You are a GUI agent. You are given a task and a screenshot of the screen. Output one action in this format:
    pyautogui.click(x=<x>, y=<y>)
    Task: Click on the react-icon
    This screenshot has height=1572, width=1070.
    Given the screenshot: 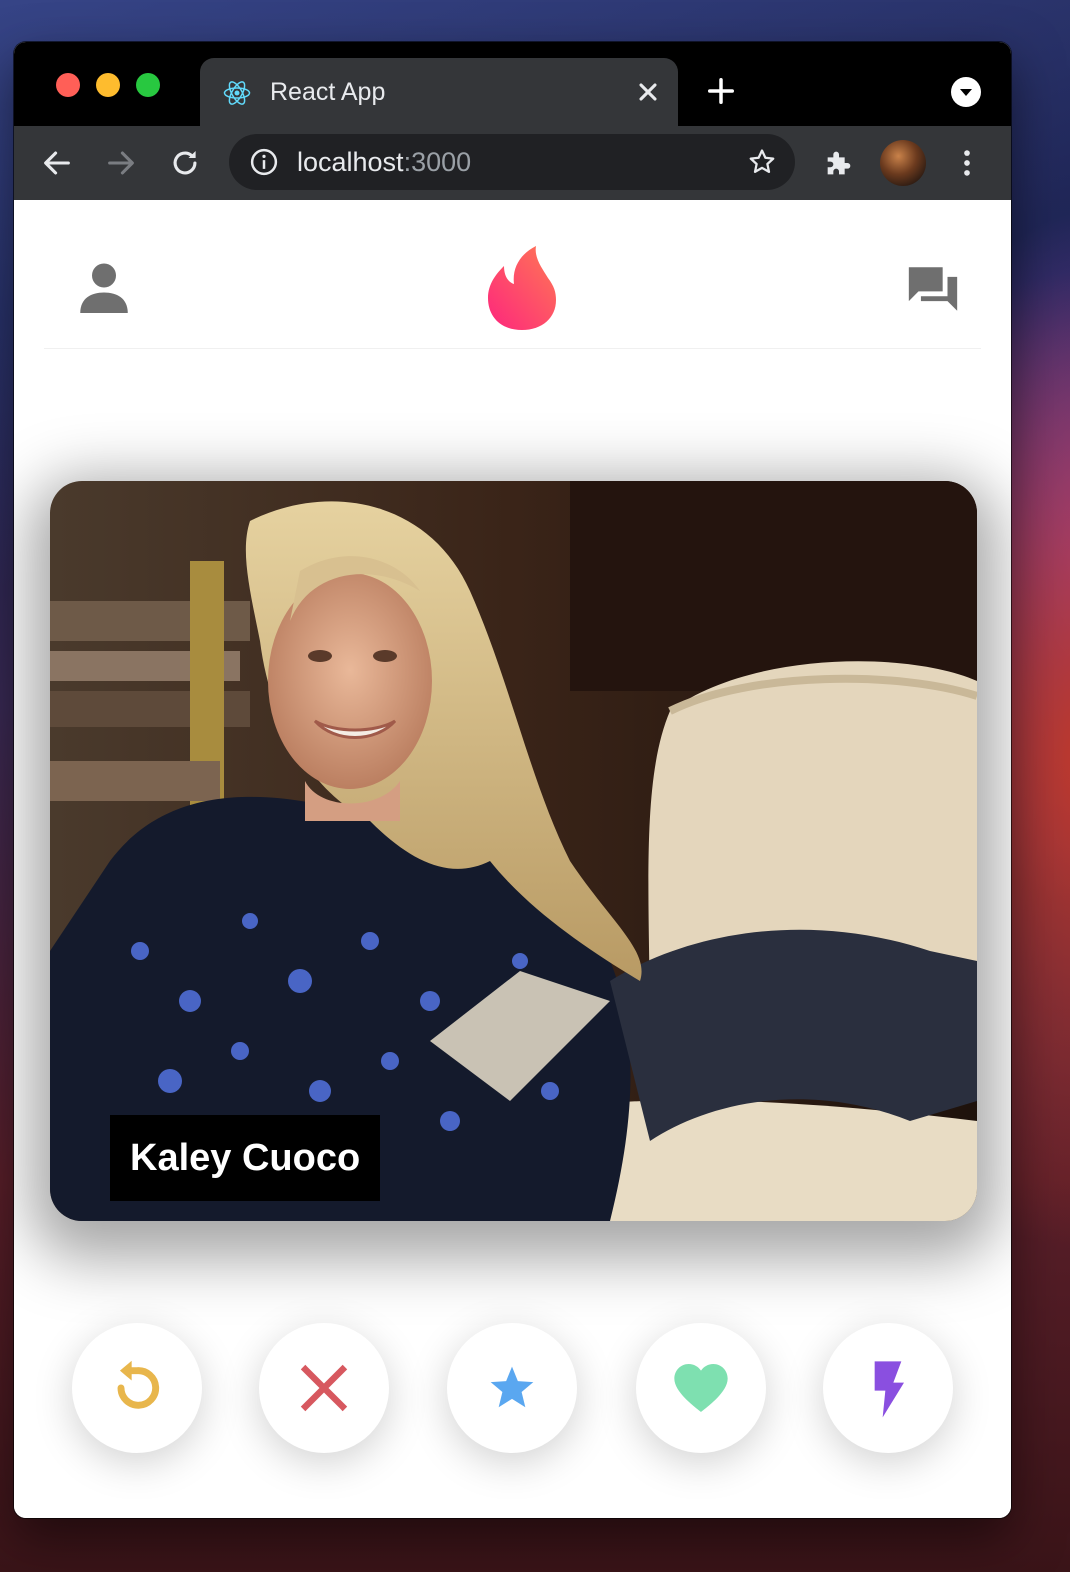 What is the action you would take?
    pyautogui.click(x=237, y=93)
    